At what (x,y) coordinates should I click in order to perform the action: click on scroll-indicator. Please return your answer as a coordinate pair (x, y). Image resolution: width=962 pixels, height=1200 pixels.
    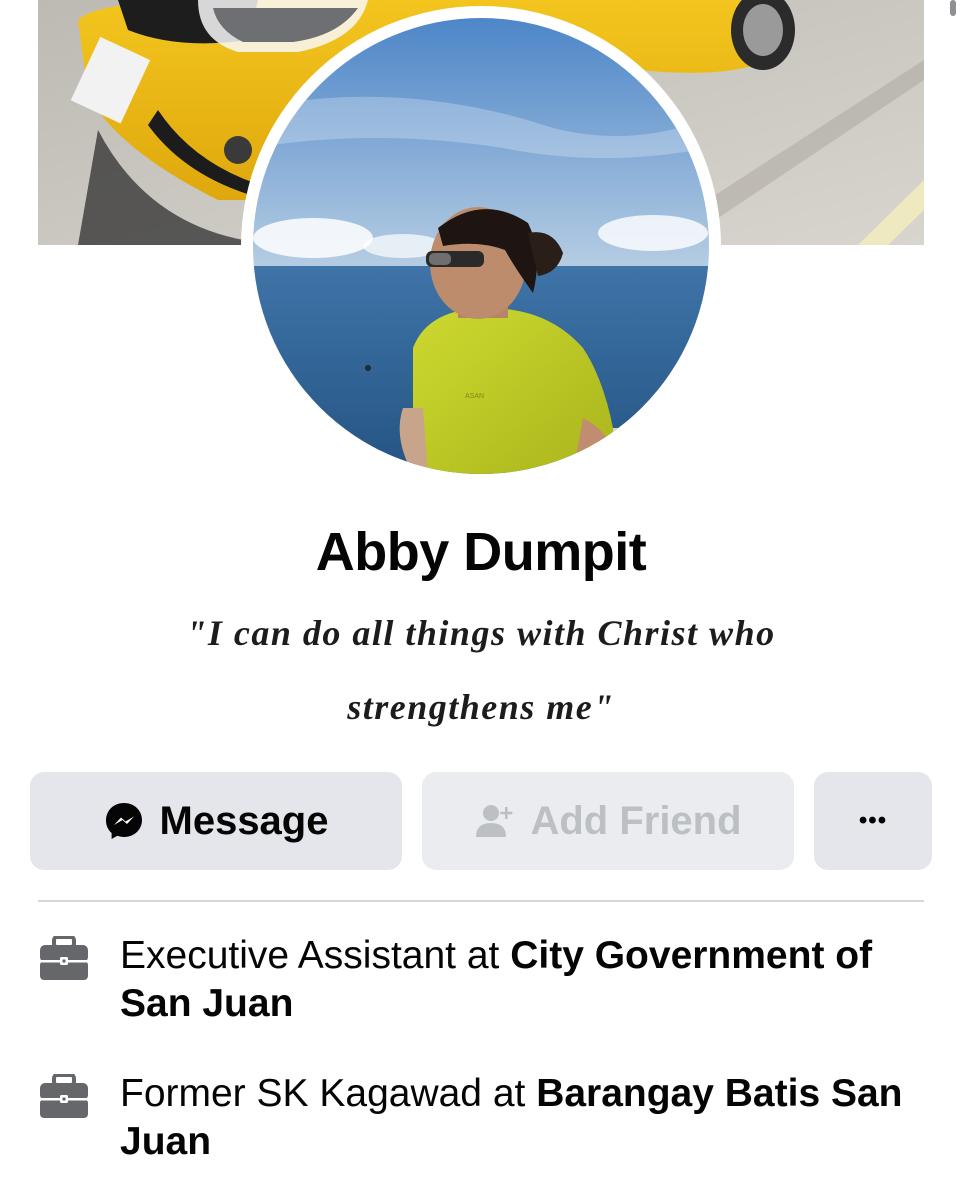
    Looking at the image, I should click on (953, 8).